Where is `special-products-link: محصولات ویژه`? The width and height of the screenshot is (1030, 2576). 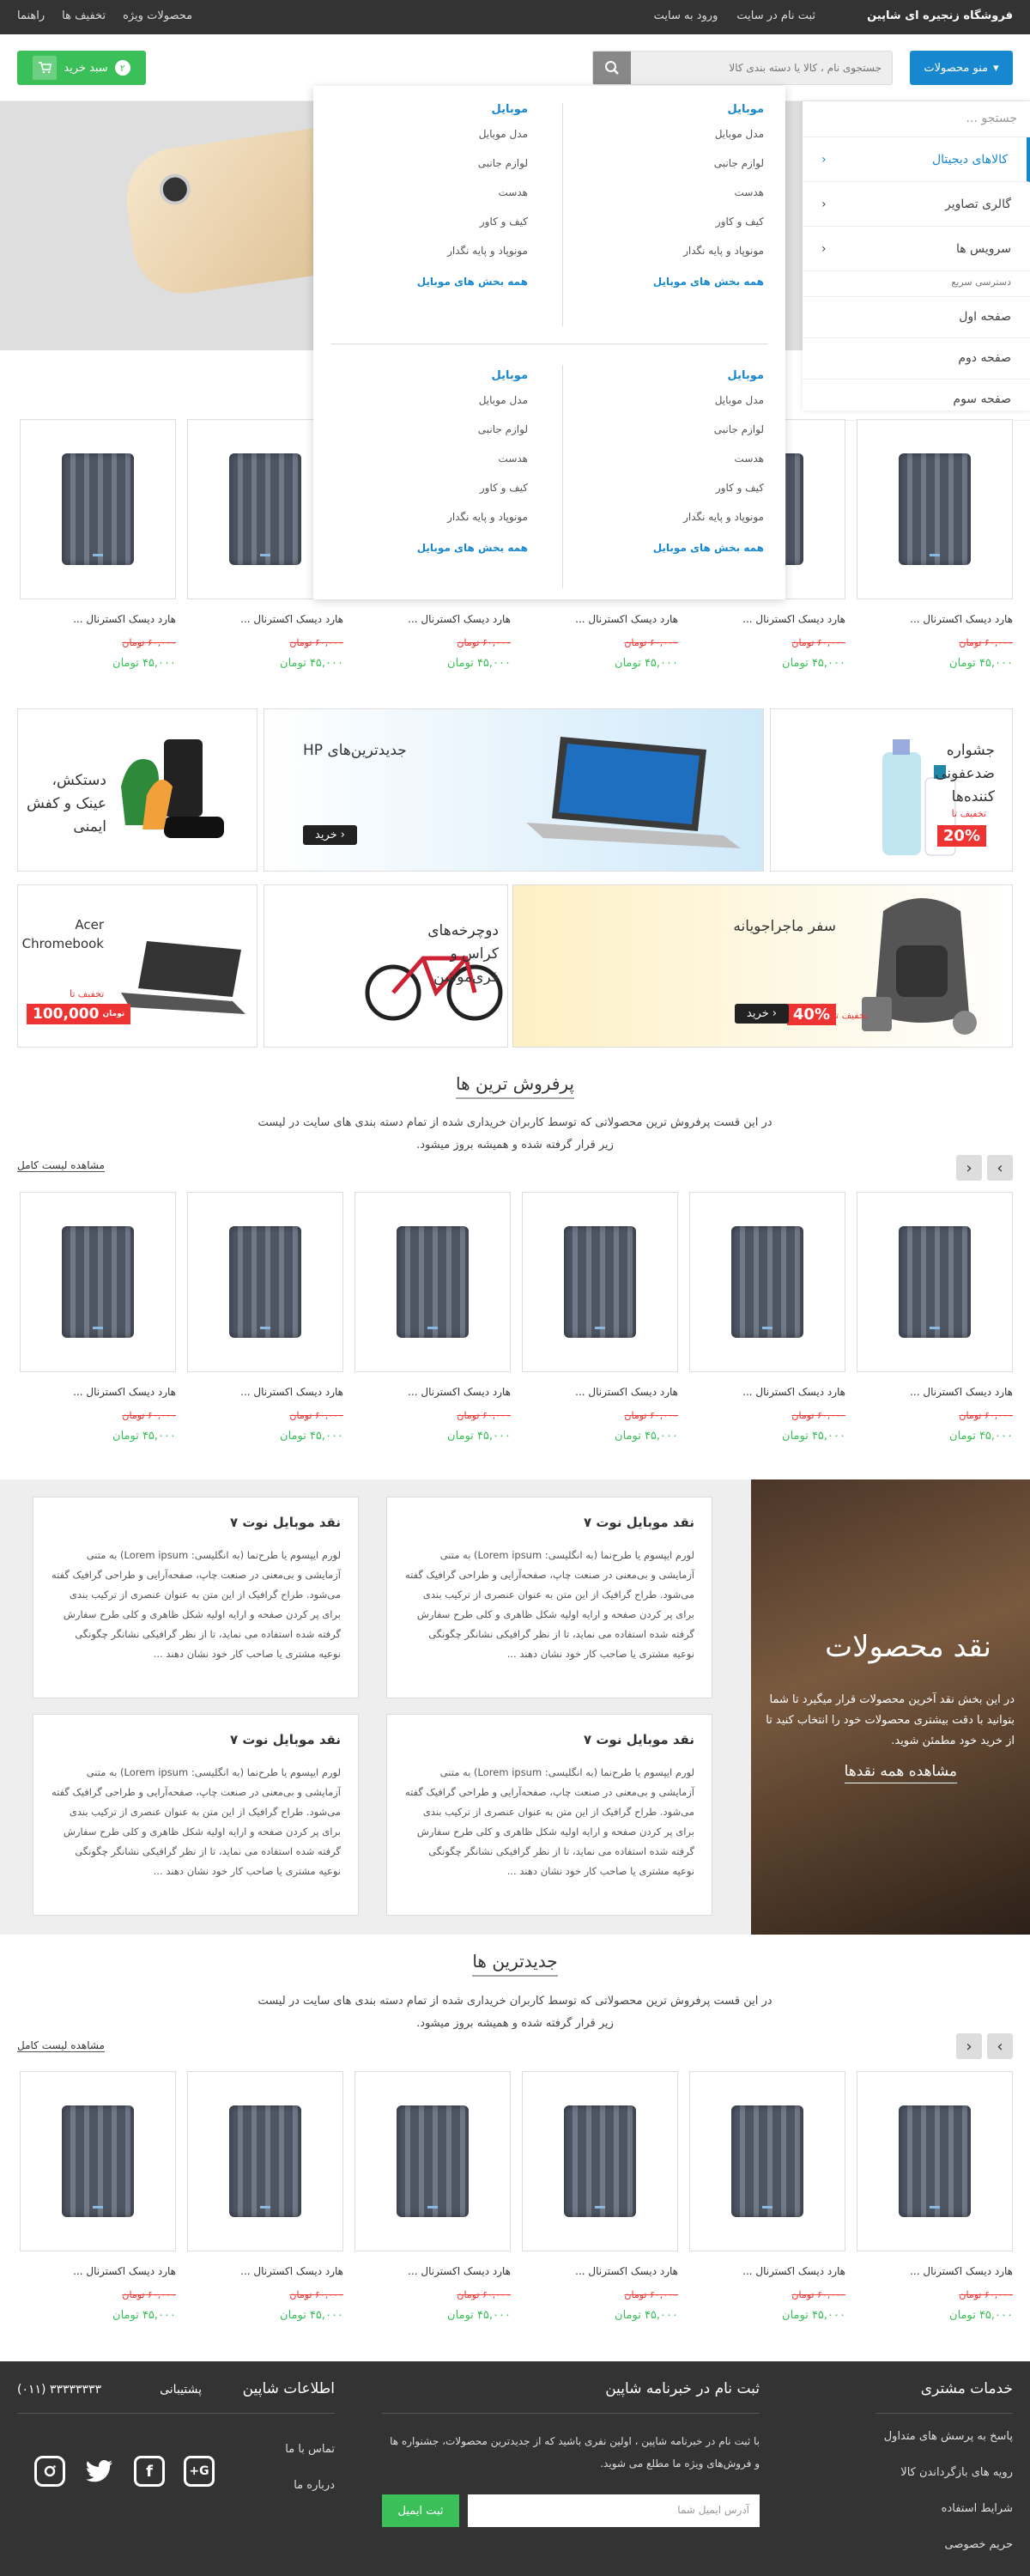
special-products-link: محصولات ویژه is located at coordinates (157, 15).